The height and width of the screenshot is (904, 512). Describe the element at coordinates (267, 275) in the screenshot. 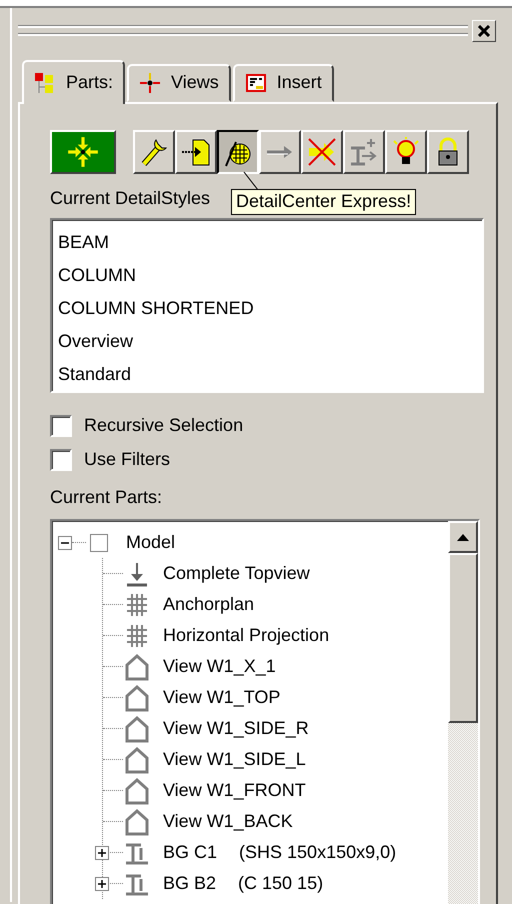

I see `list-item: COLUMN` at that location.